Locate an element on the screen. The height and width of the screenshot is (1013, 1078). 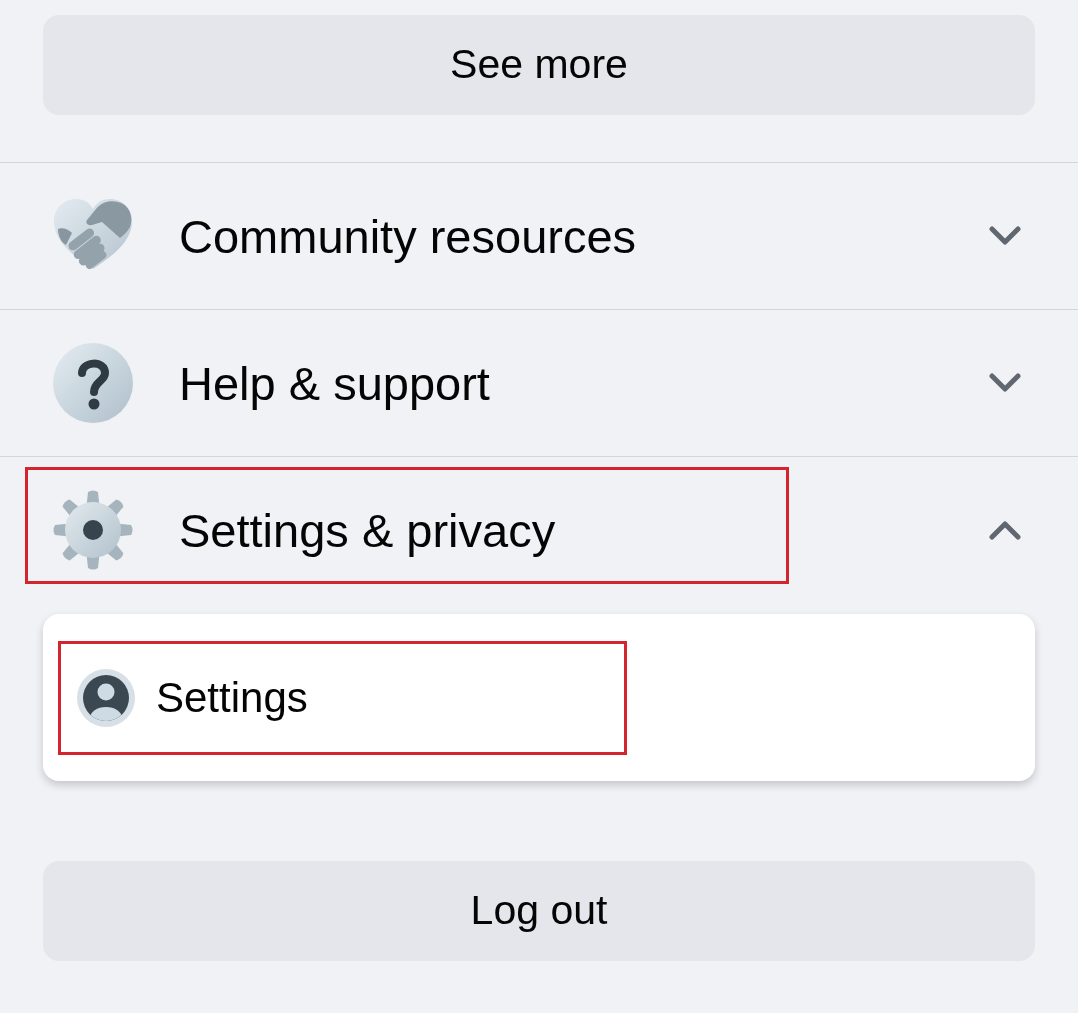
menu-section-row: Settings & privacy is located at coordinates (539, 530).